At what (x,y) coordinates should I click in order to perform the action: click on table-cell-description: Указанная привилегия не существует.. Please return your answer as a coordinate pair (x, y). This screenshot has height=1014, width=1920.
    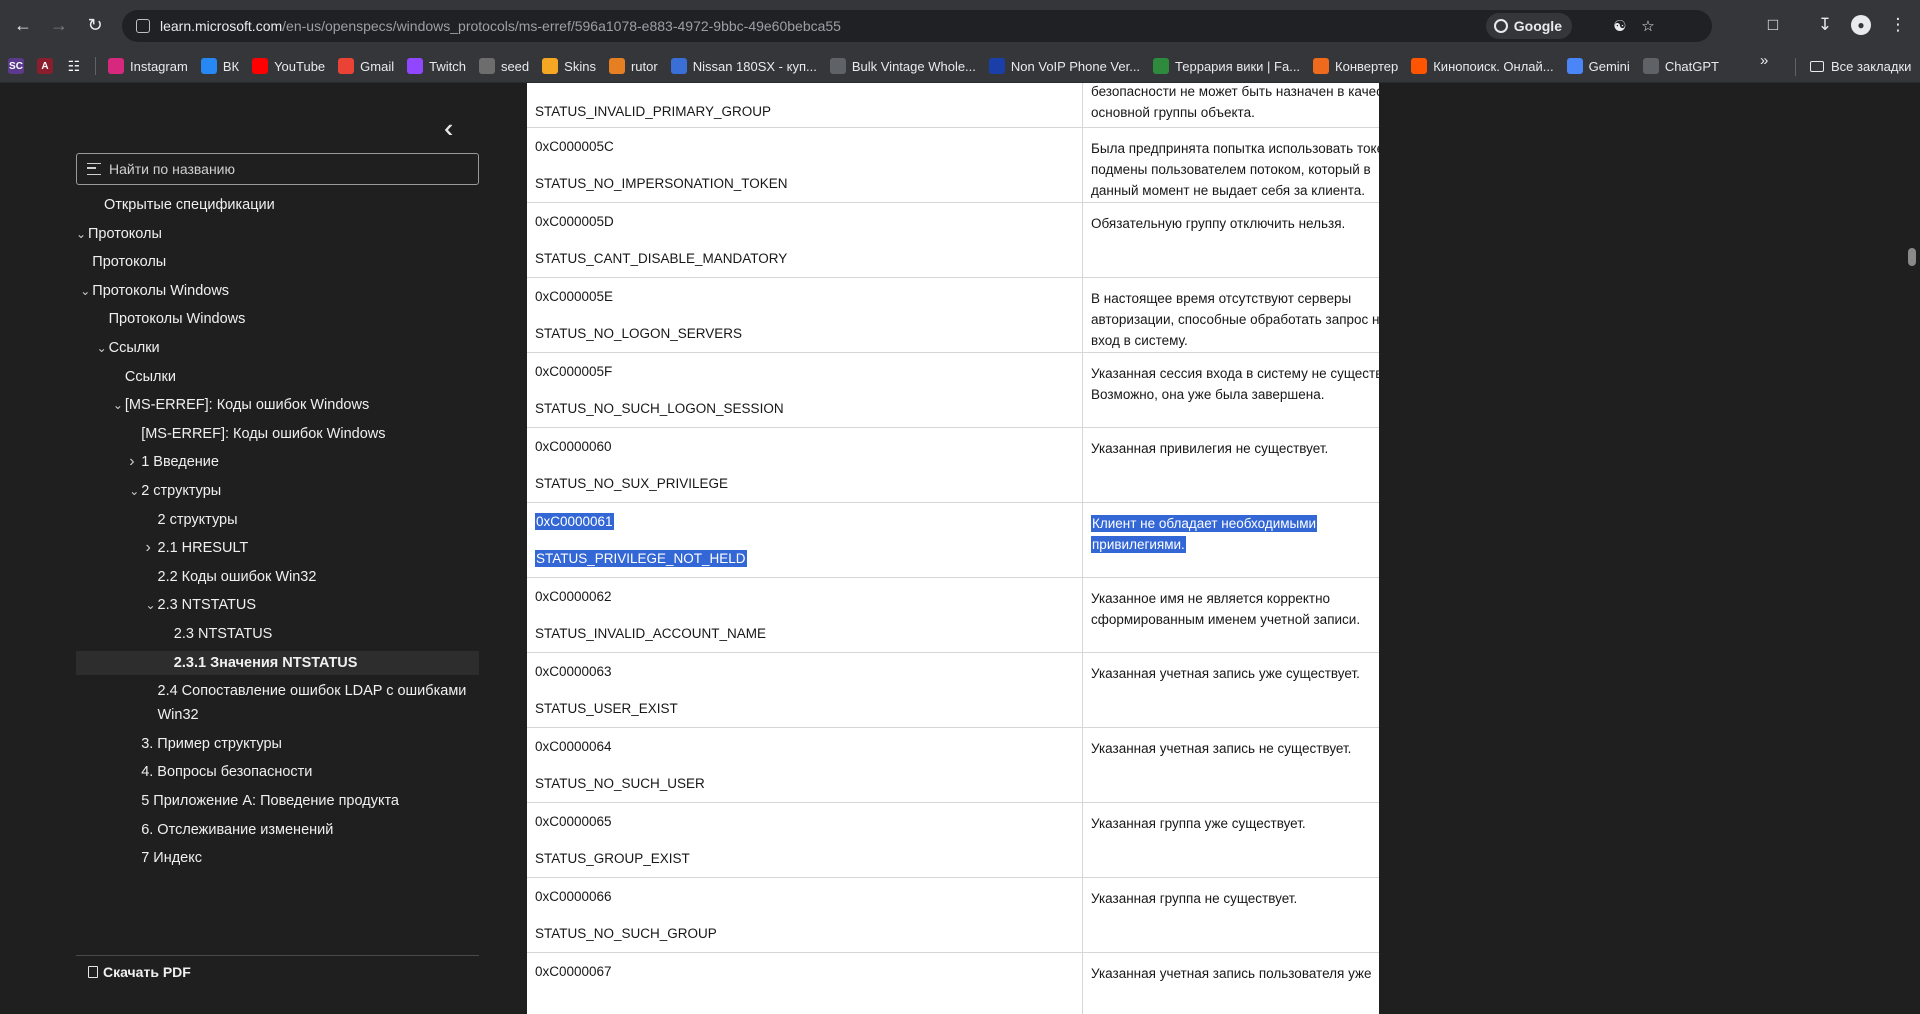
    Looking at the image, I should click on (1231, 465).